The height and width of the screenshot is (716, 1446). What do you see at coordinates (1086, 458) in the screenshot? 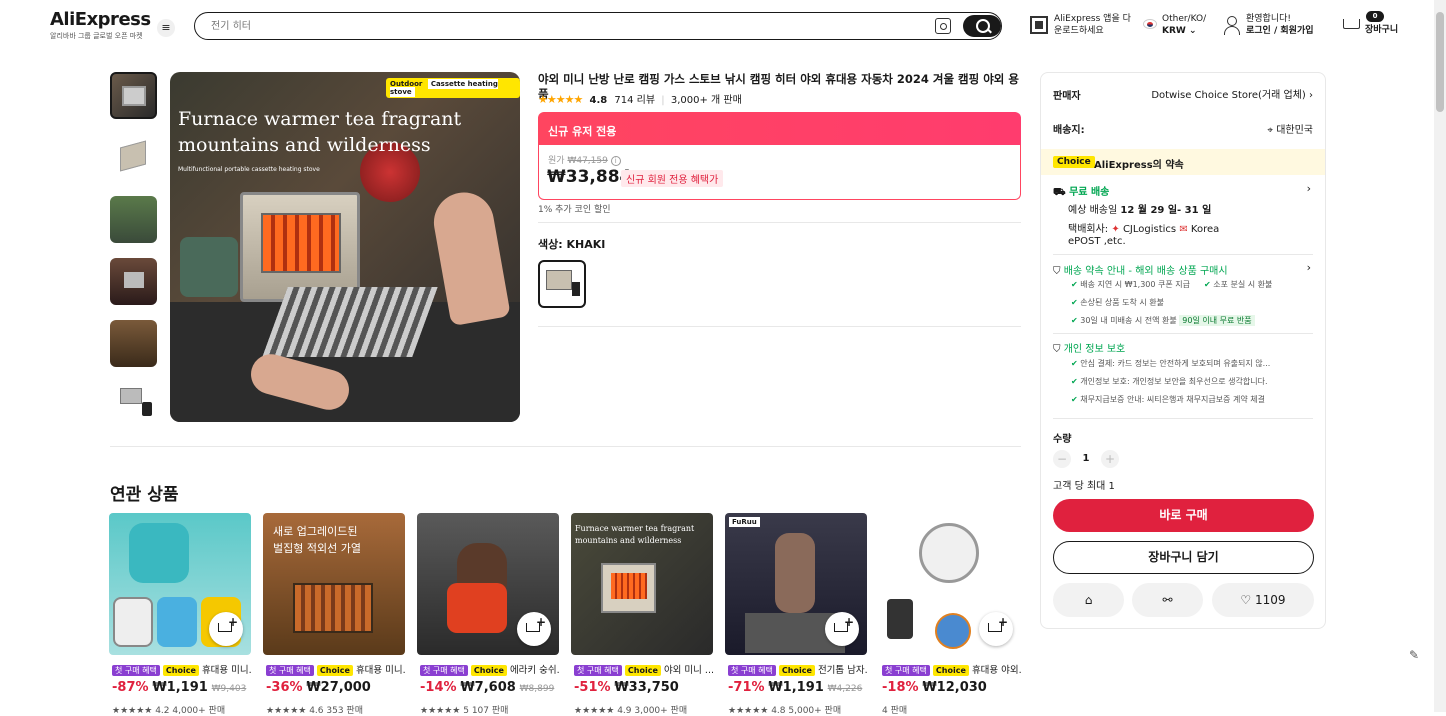
I see `quantity-value: 1` at bounding box center [1086, 458].